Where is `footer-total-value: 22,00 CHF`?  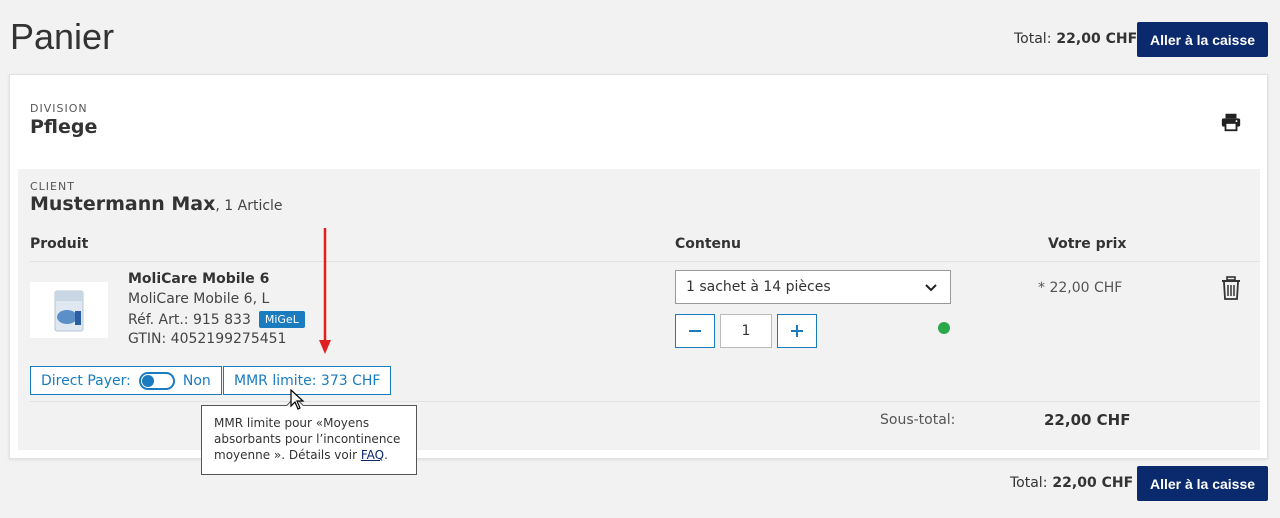 footer-total-value: 22,00 CHF is located at coordinates (1093, 483).